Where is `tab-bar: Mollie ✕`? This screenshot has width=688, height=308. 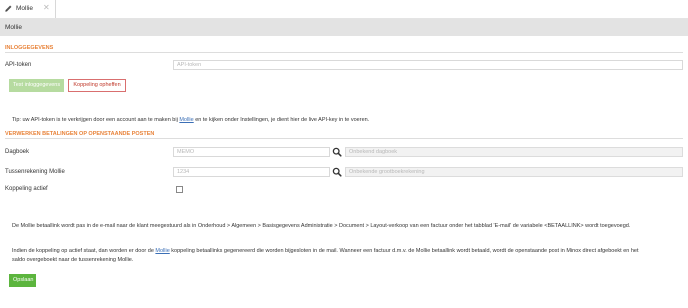
tab-bar: Mollie ✕ is located at coordinates (344, 9).